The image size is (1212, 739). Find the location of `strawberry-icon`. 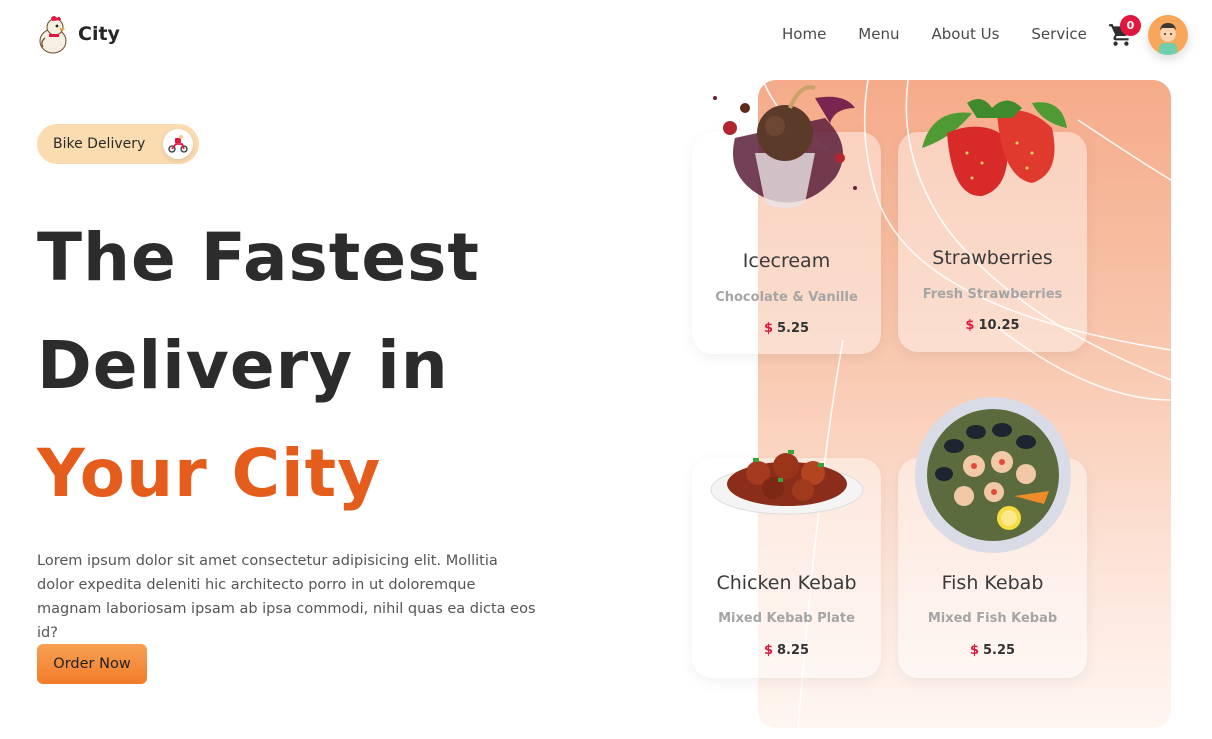

strawberry-icon is located at coordinates (994, 148).